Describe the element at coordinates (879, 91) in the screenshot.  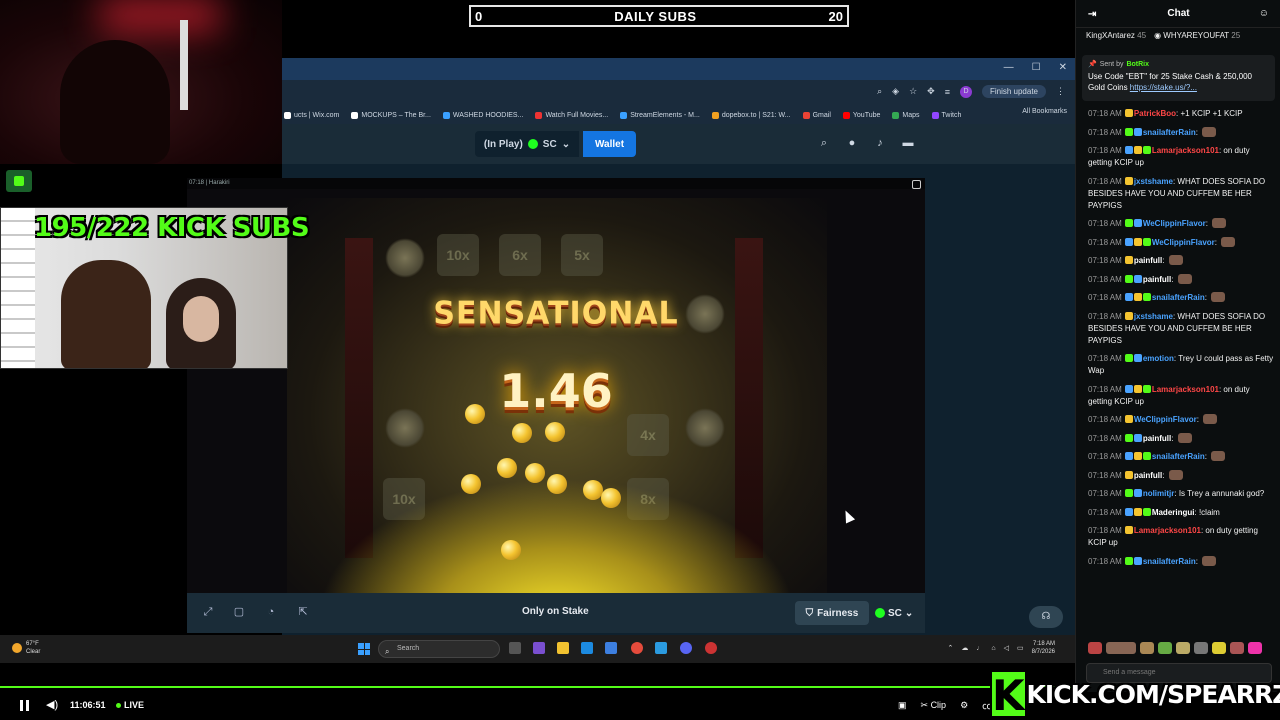
I see `zoom-icon: ⌕` at that location.